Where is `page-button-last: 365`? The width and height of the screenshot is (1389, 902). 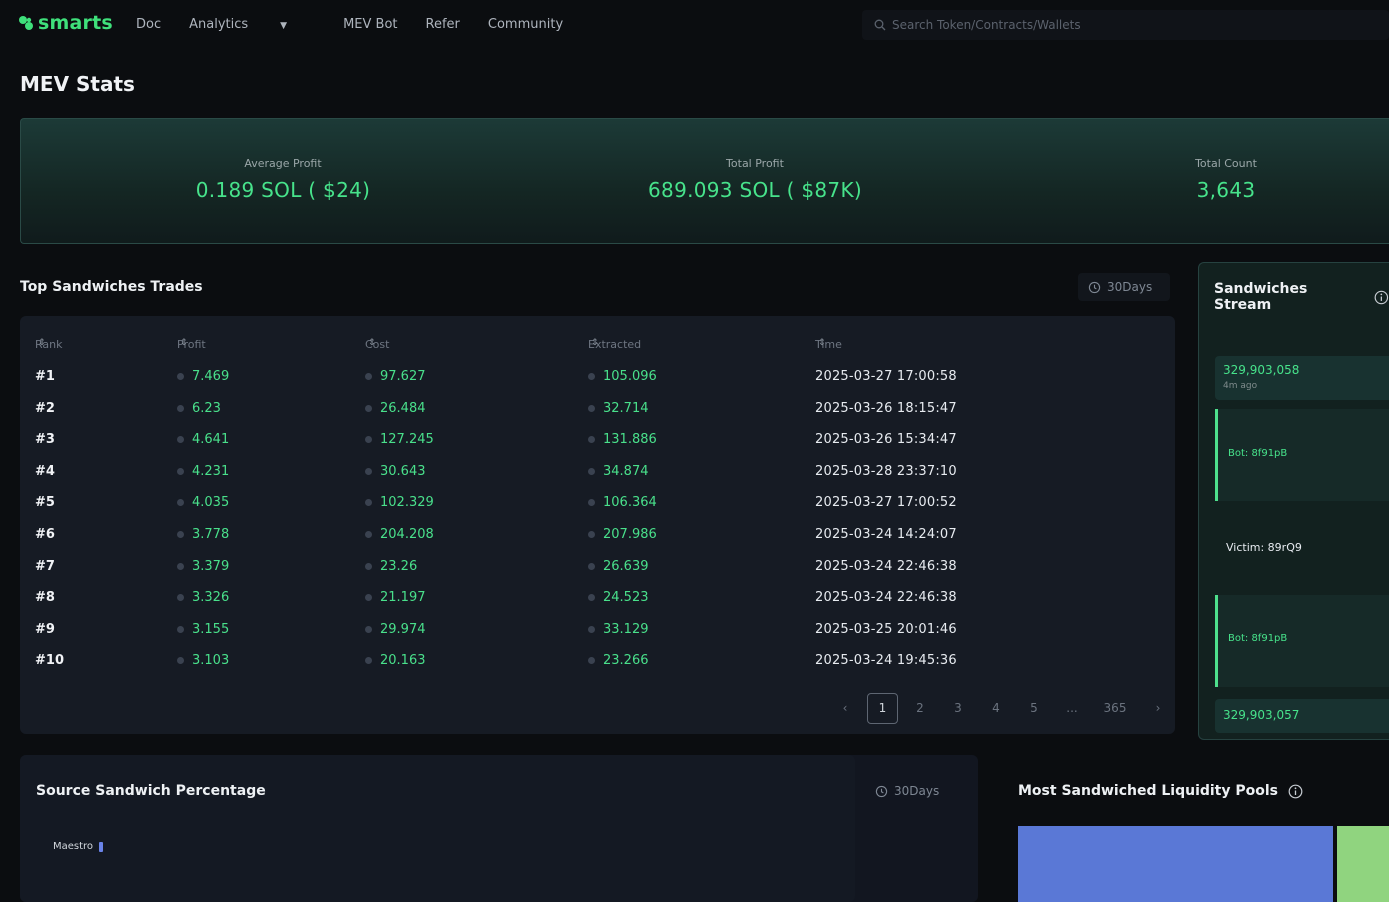 page-button-last: 365 is located at coordinates (1115, 708).